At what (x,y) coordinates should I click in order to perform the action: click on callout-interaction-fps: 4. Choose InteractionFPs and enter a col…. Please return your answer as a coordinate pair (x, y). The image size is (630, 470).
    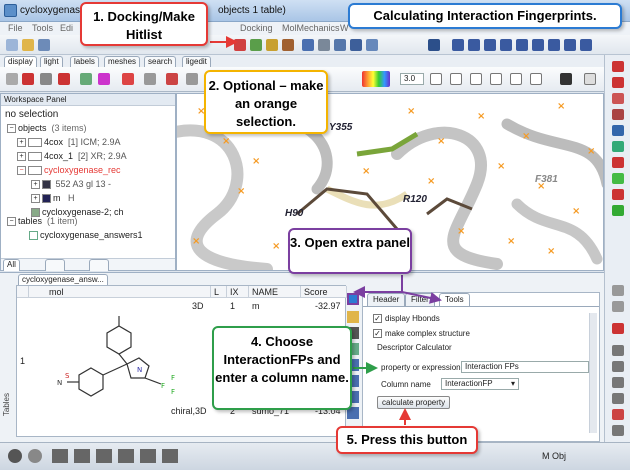
    Looking at the image, I should click on (282, 368).